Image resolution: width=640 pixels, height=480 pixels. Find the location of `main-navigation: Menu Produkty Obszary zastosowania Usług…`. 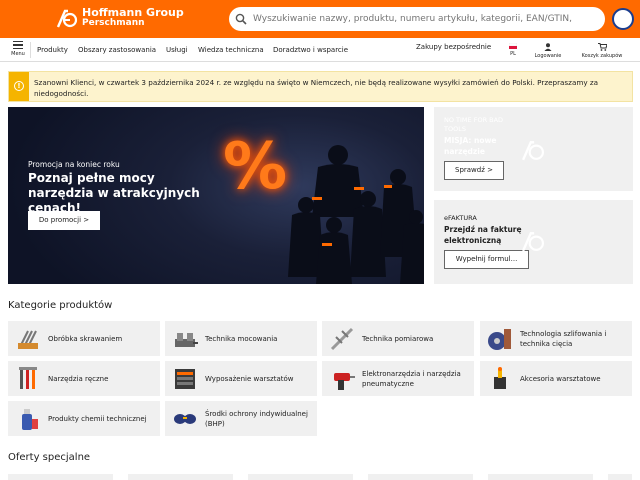

main-navigation: Menu Produkty Obszary zastosowania Usług… is located at coordinates (320, 50).